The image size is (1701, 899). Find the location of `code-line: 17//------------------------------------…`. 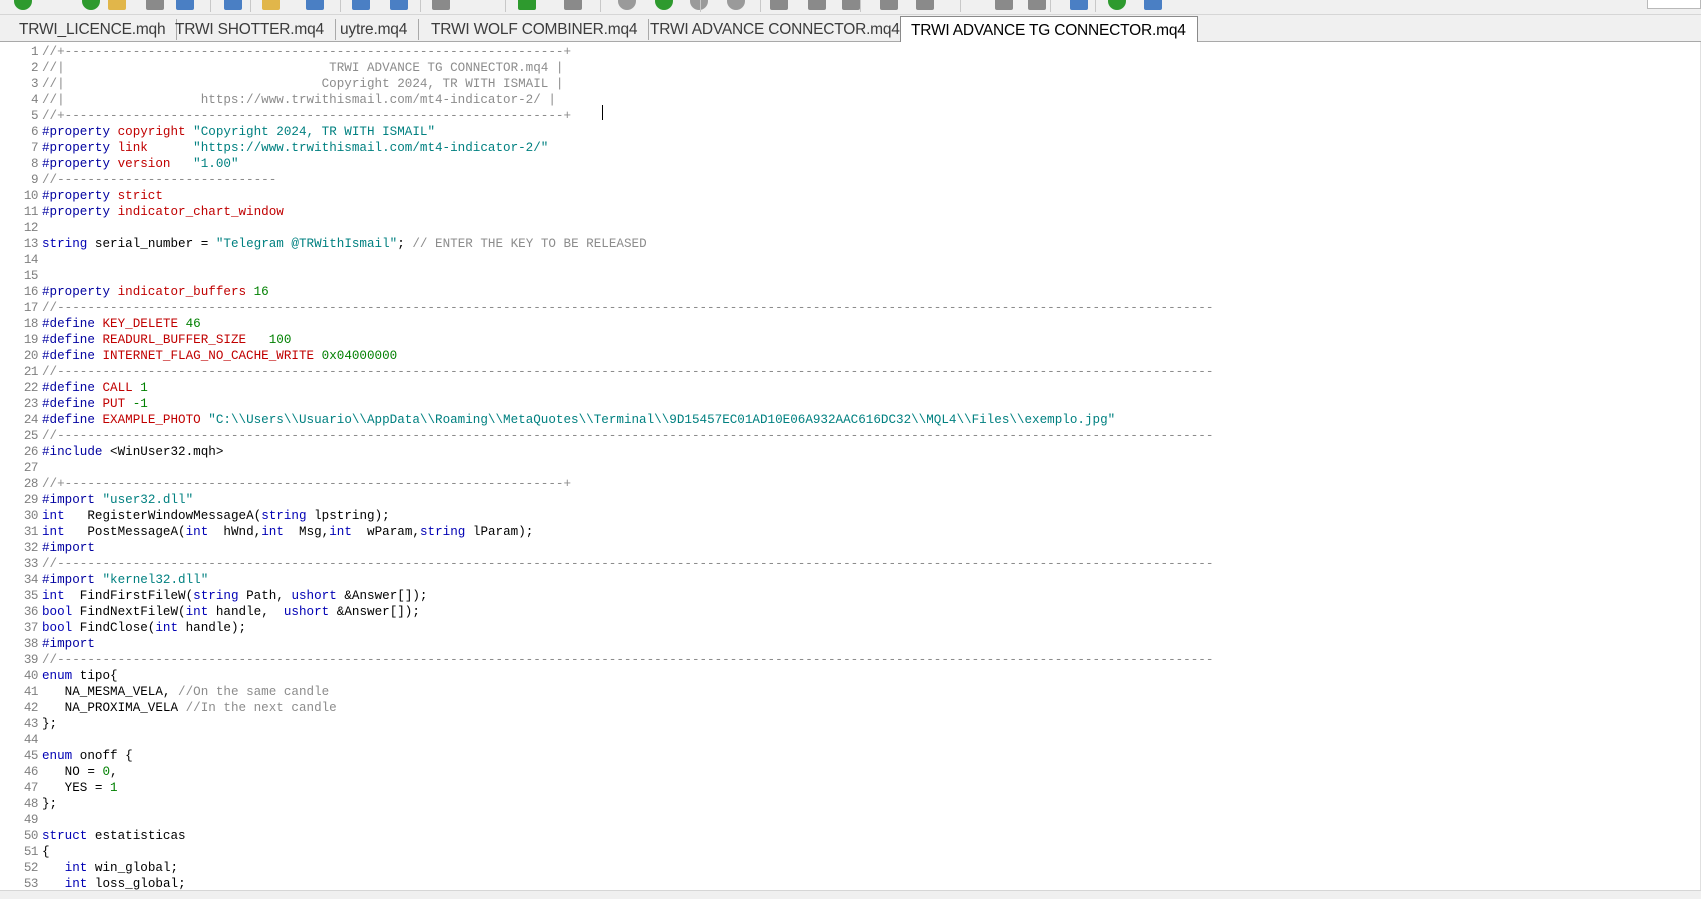

code-line: 17//------------------------------------… is located at coordinates (850, 308).